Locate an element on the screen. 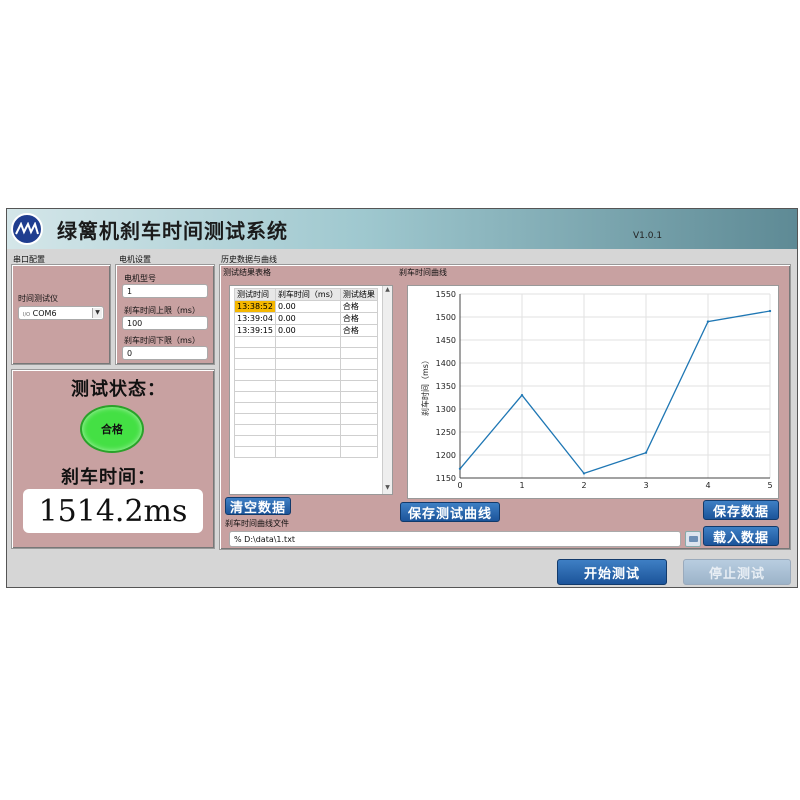 This screenshot has width=800, height=800. instrument-label: 时间测试仪 is located at coordinates (38, 298).